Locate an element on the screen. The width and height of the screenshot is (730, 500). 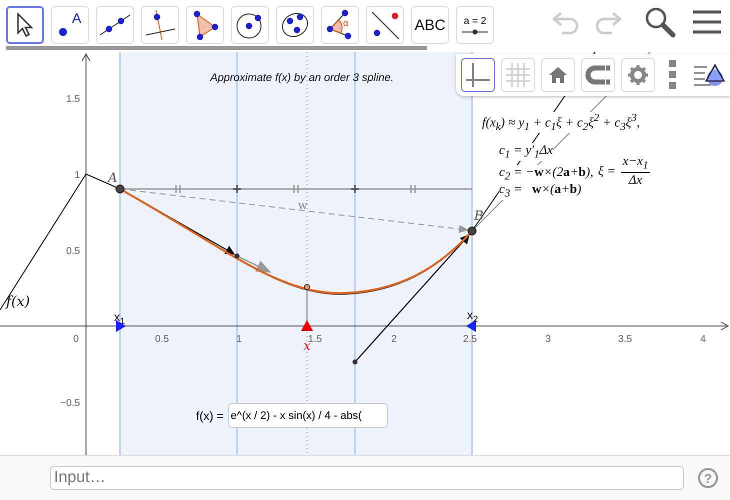
function-input-field: e^(x / 2) - x sin(x) / 4 - abs( is located at coordinates (308, 415).